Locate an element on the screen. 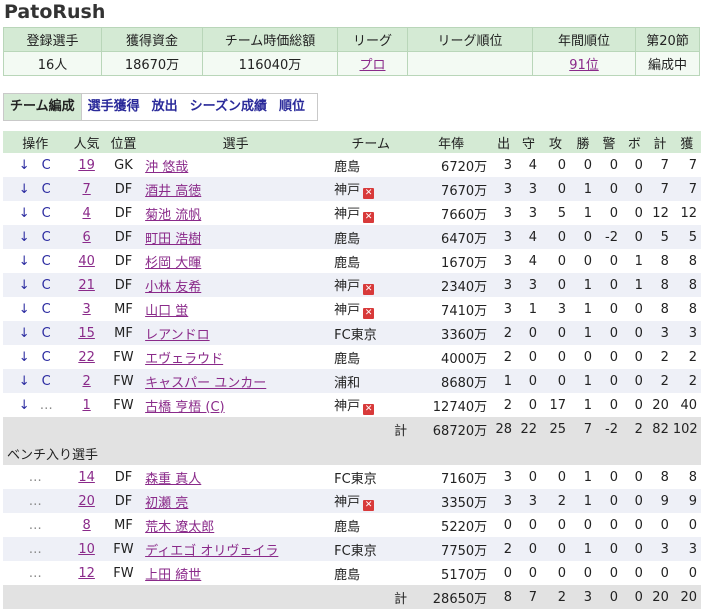 This screenshot has height=611, width=704. popularity-link: 10 is located at coordinates (86, 549).